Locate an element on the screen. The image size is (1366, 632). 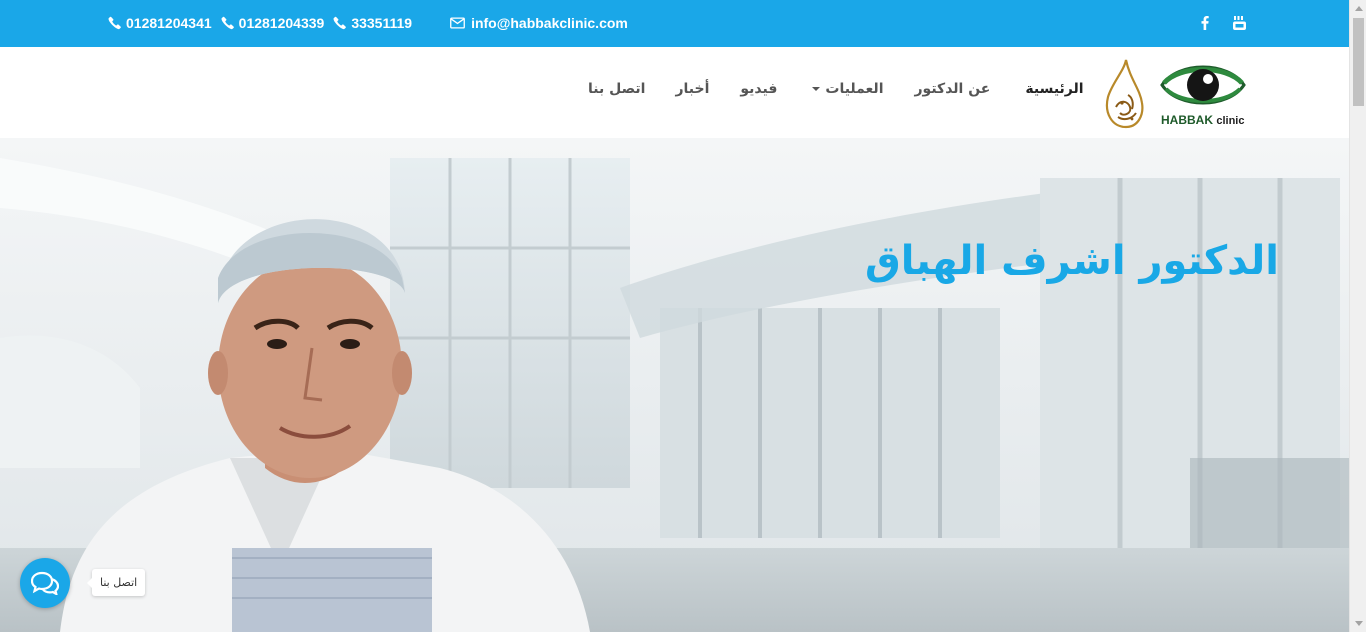
arrow-up-icon is located at coordinates (1358, 8).